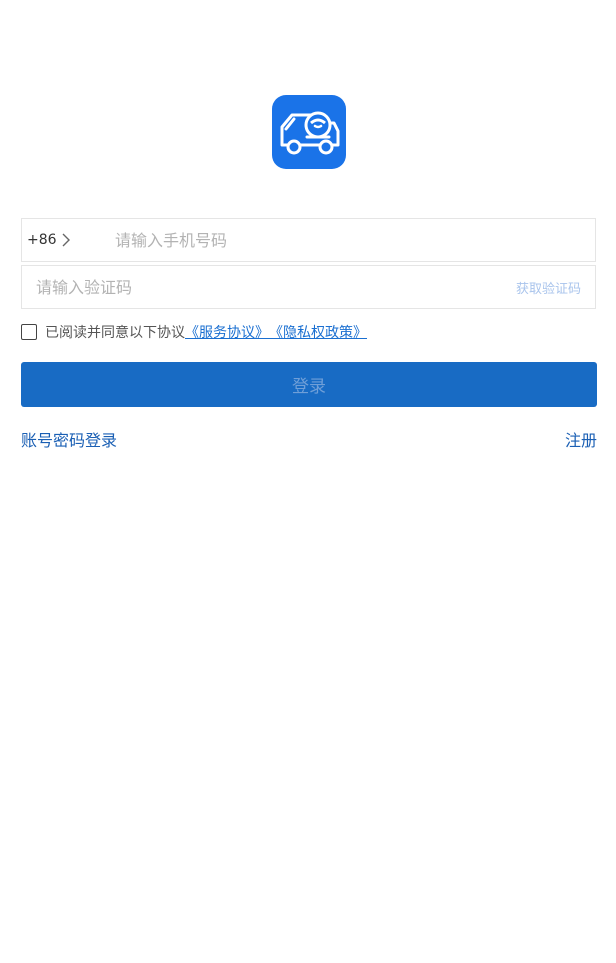 This screenshot has height=963, width=616. I want to click on app-logo, so click(309, 132).